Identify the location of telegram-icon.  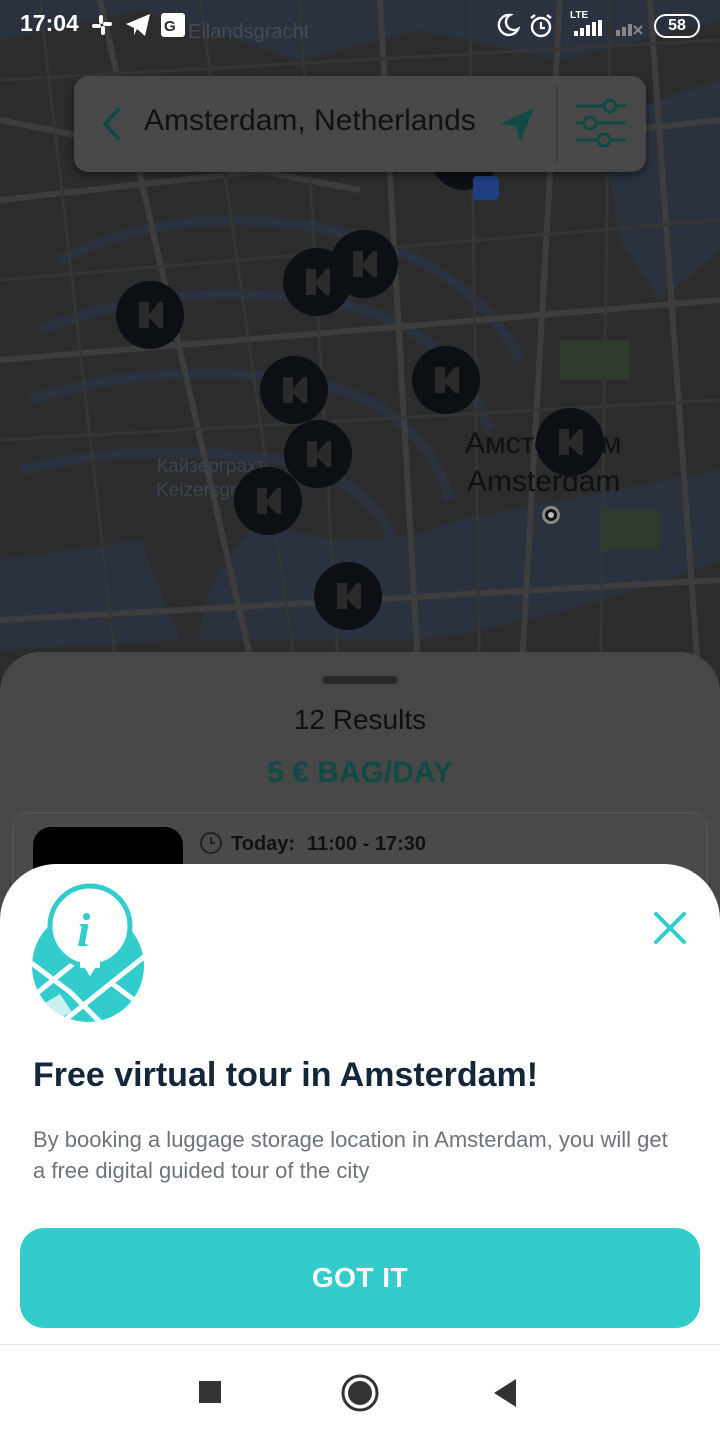
(138, 25).